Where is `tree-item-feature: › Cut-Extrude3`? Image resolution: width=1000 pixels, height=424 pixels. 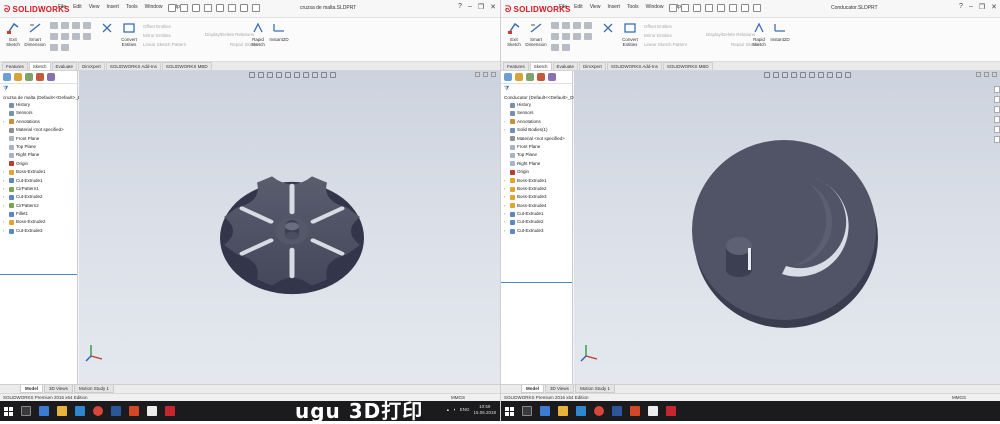 tree-item-feature: › Cut-Extrude3 is located at coordinates (538, 231).